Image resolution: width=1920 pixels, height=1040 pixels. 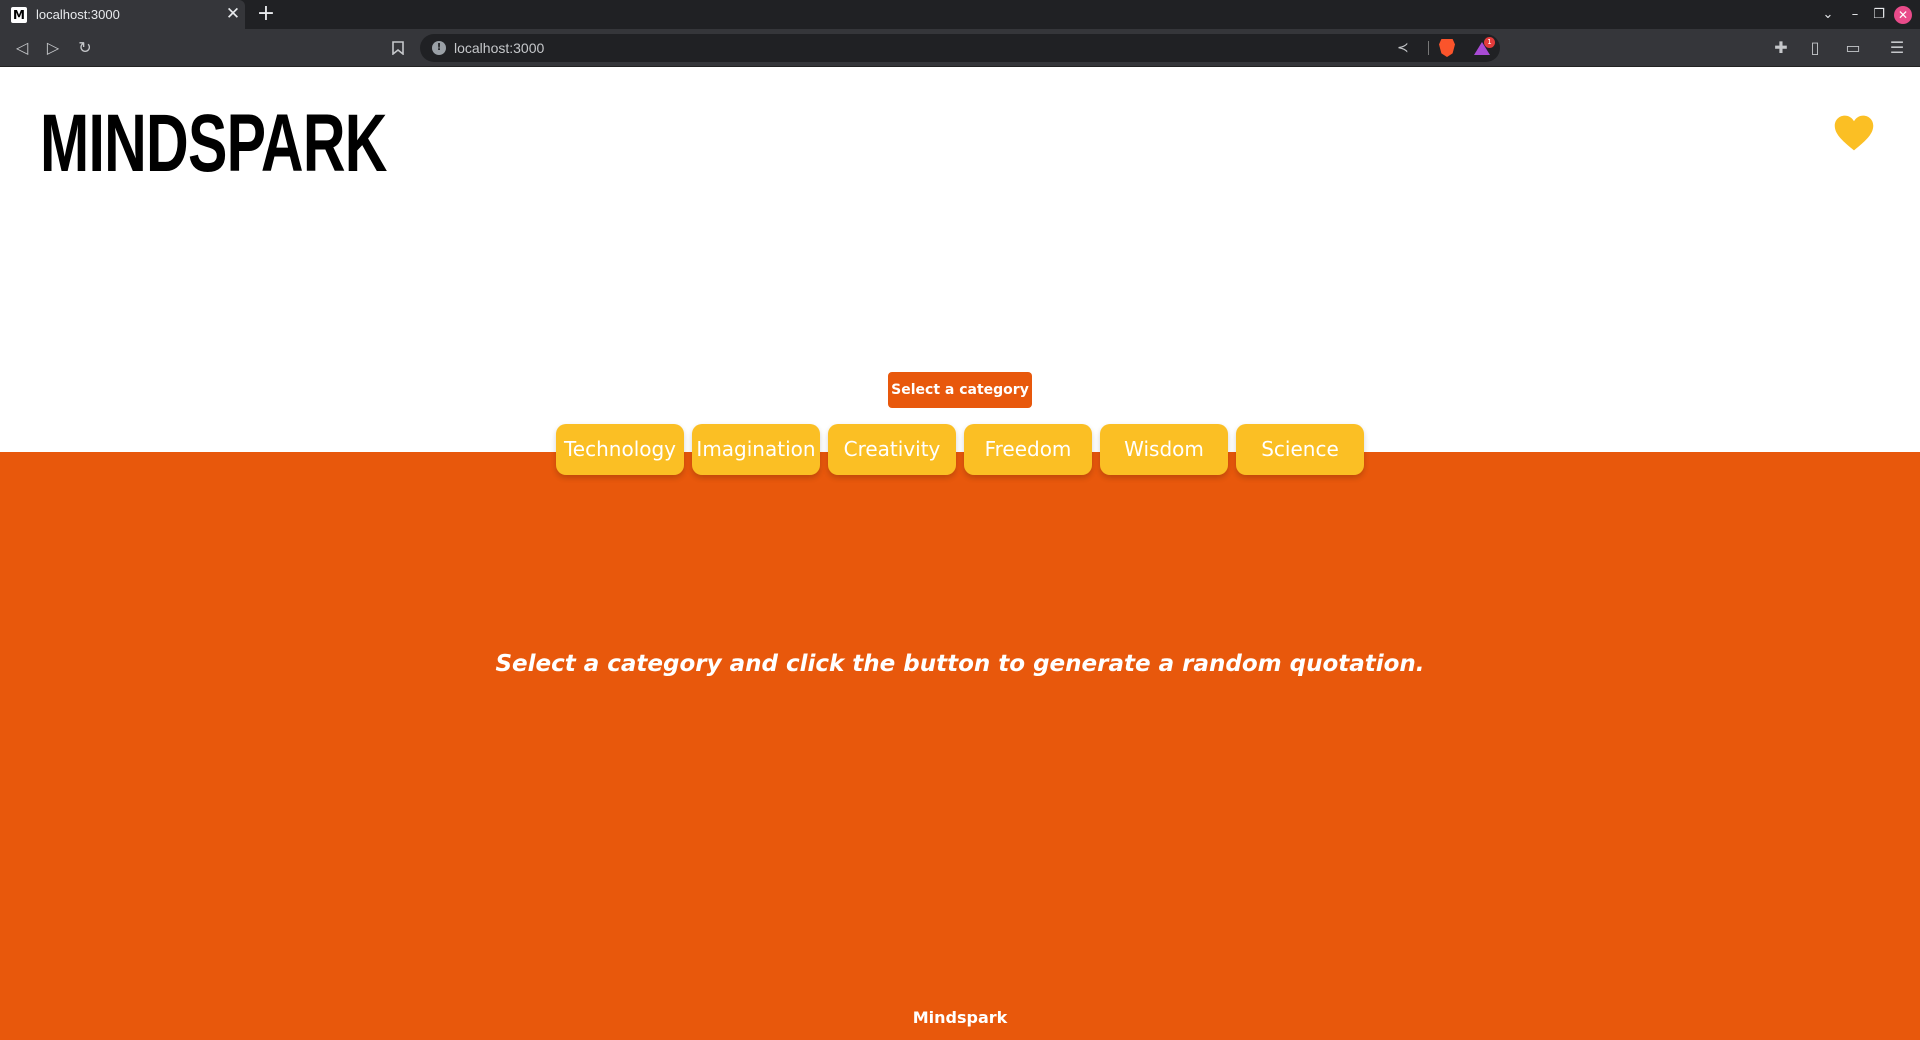 What do you see at coordinates (960, 1017) in the screenshot?
I see `footer-text: Mindspark` at bounding box center [960, 1017].